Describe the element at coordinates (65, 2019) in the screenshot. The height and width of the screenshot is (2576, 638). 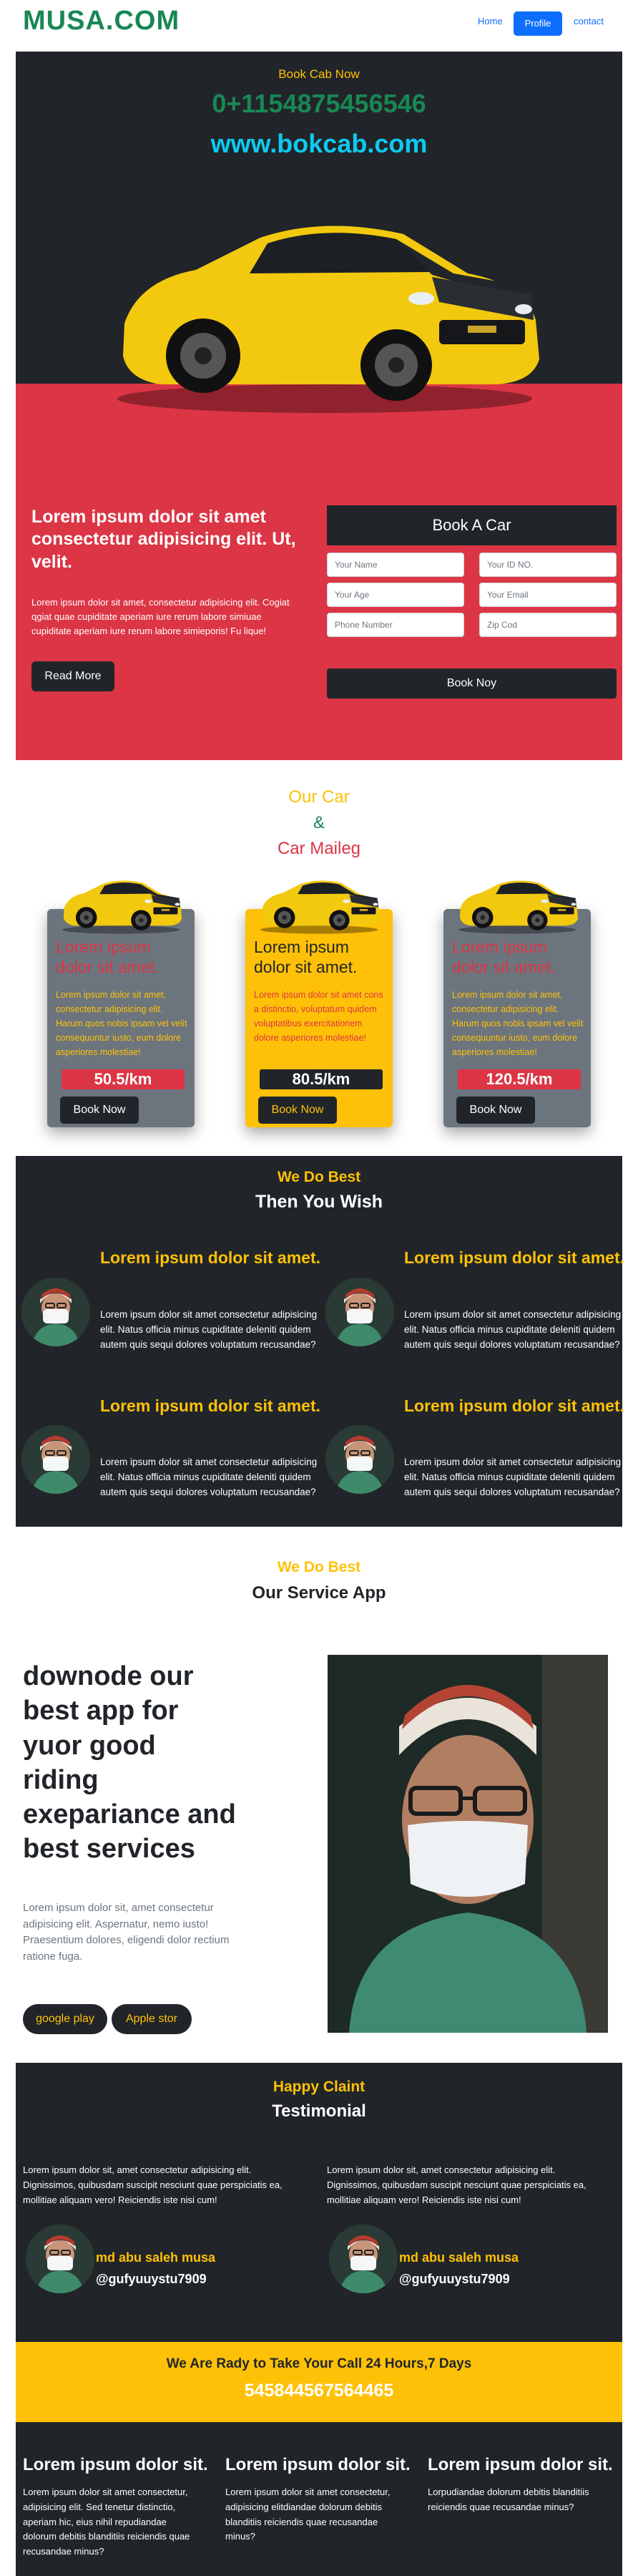
I see `google-play-button: google play` at that location.